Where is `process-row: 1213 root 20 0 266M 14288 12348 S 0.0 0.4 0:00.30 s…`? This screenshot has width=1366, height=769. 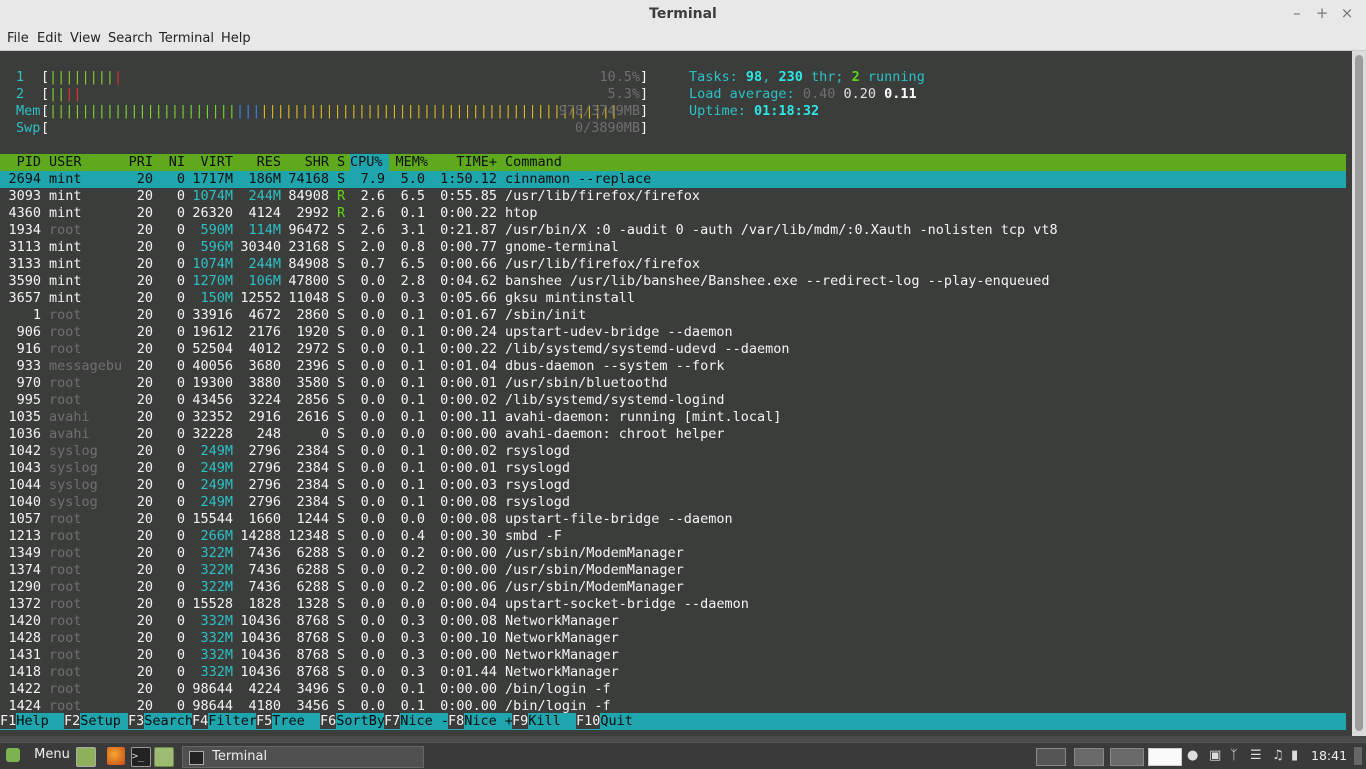
process-row: 1213 root 20 0 266M 14288 12348 S 0.0 0.4 0:00.30 s… is located at coordinates (673, 536).